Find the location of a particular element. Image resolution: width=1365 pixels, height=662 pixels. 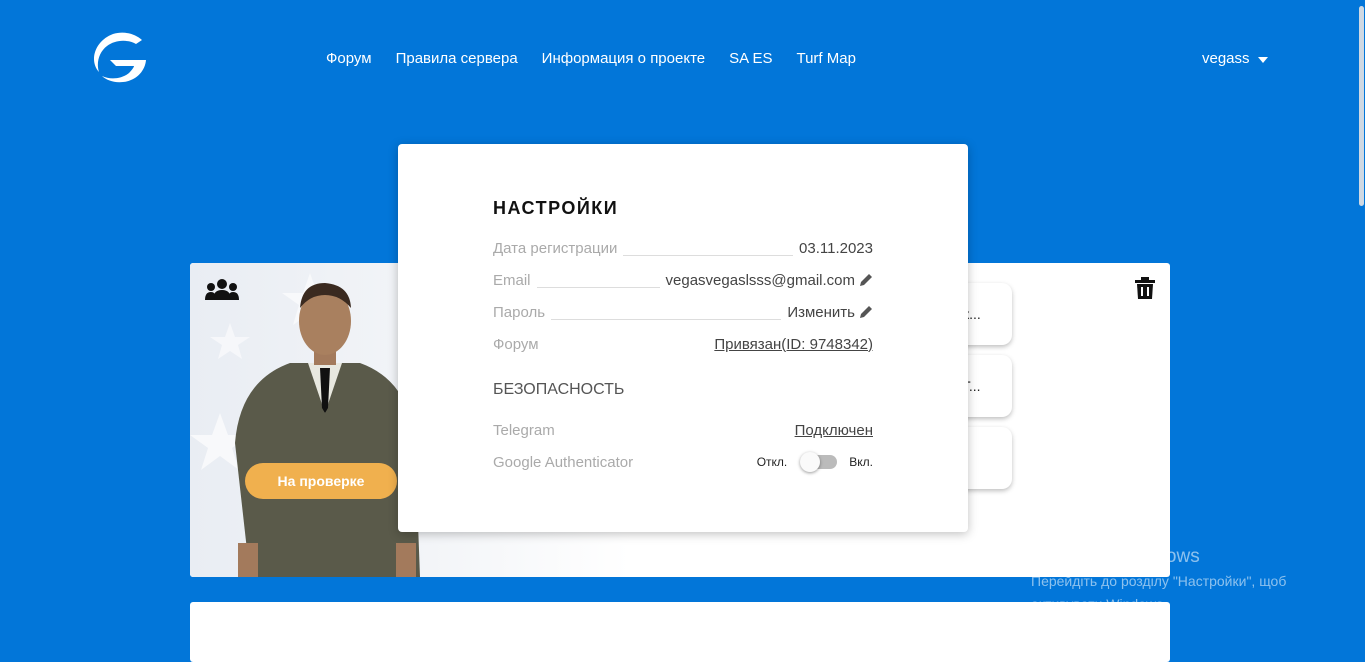

telegram-row: Telegram Подключен is located at coordinates (683, 430).